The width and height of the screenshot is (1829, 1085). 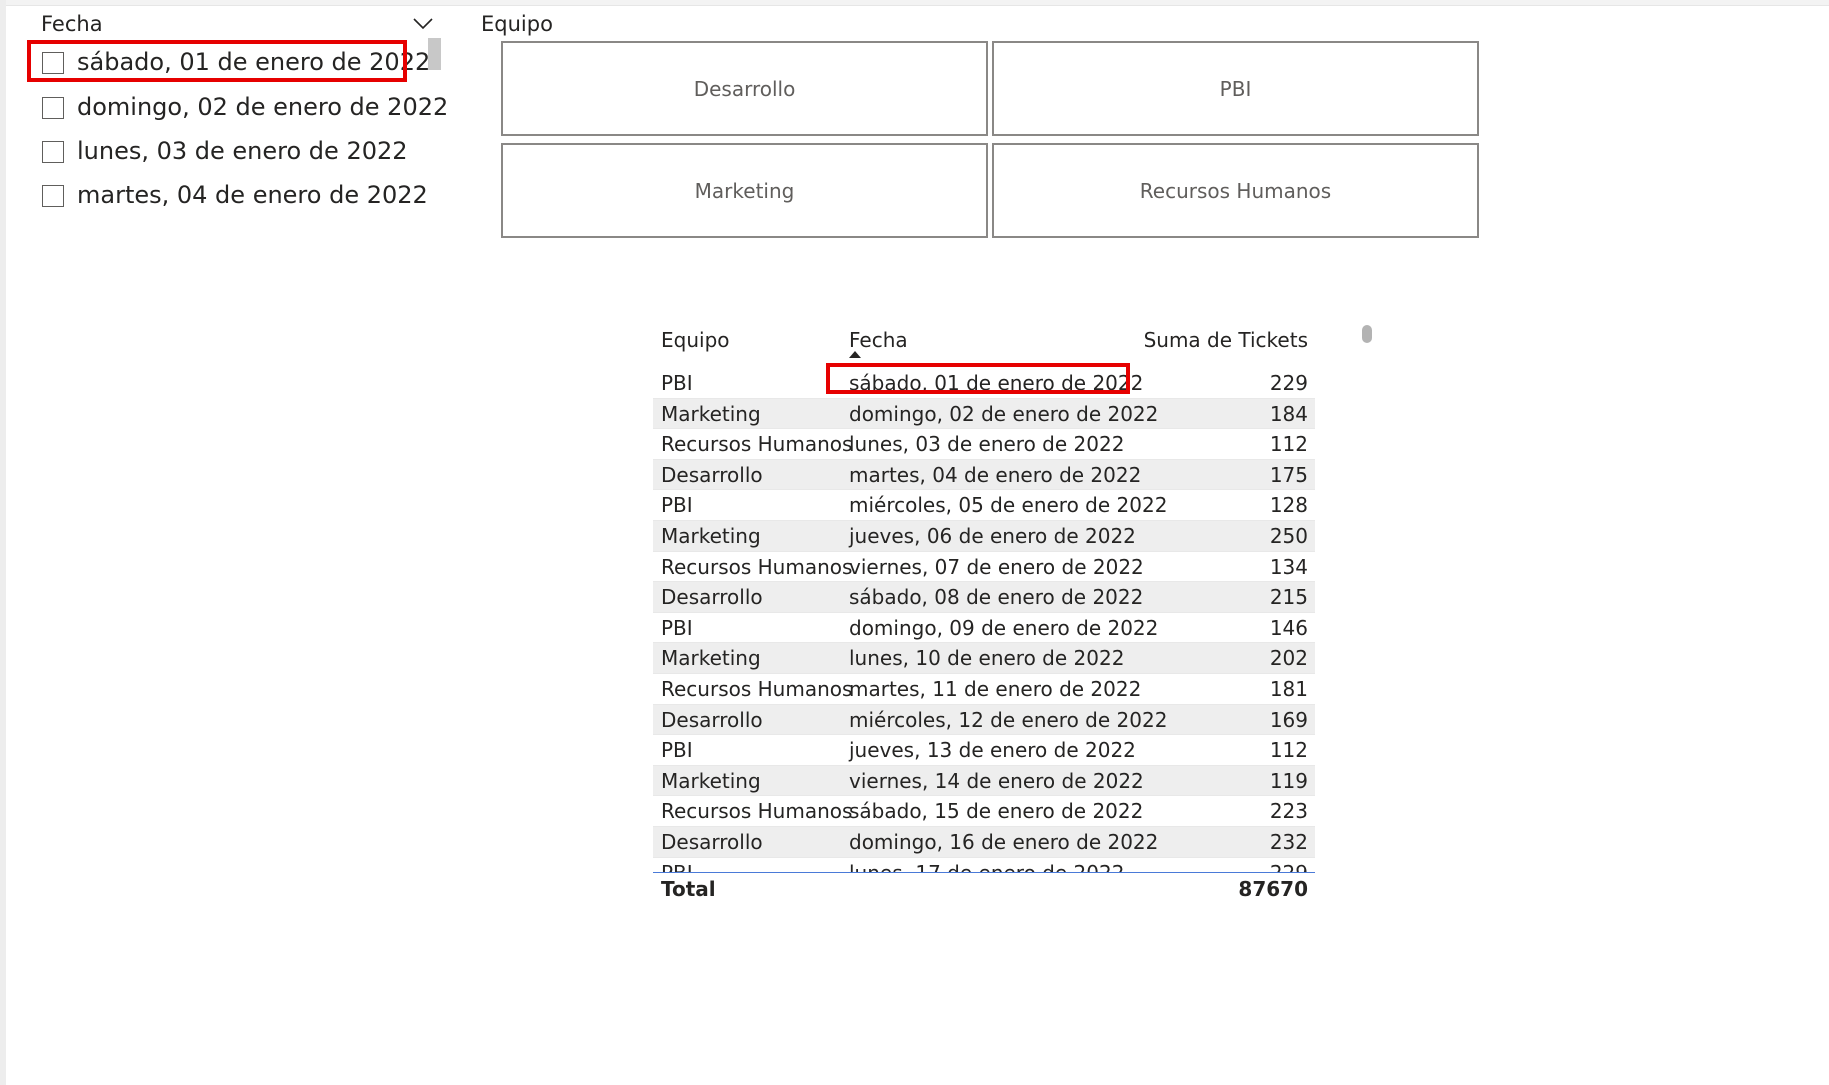 I want to click on top-toolbar-strip, so click(x=917, y=3).